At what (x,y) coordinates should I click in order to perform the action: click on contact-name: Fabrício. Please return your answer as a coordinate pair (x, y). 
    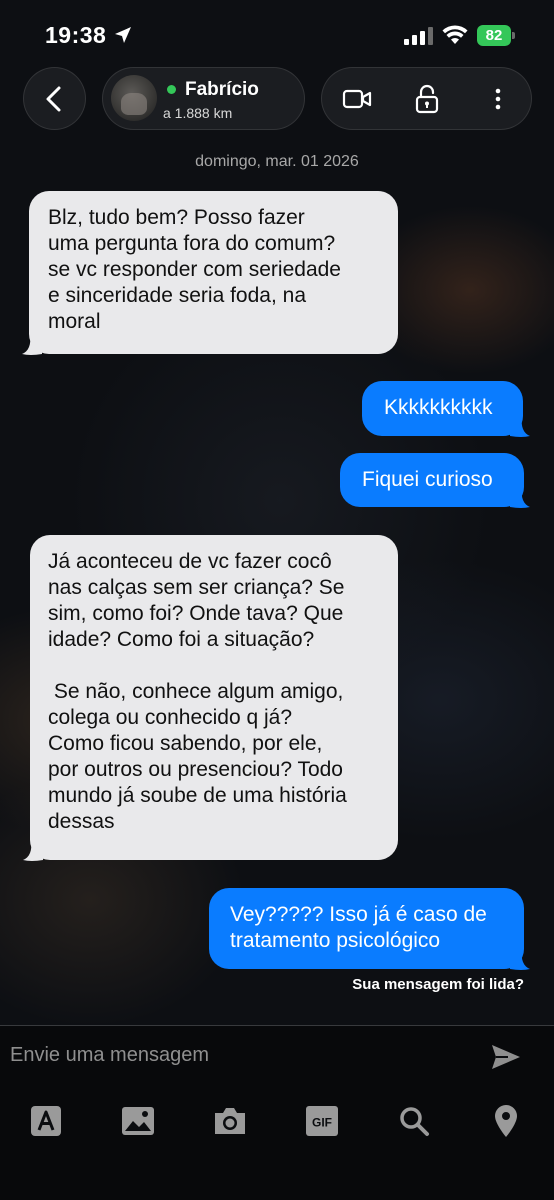
    Looking at the image, I should click on (222, 89).